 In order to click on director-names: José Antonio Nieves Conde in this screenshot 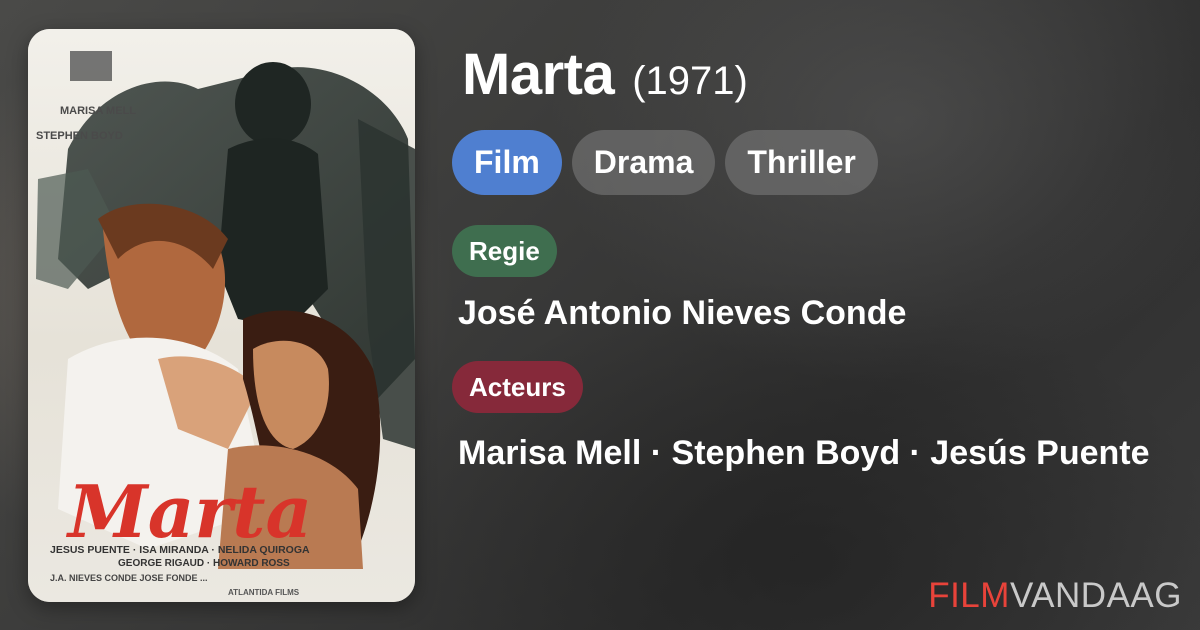, I will do `click(682, 313)`.